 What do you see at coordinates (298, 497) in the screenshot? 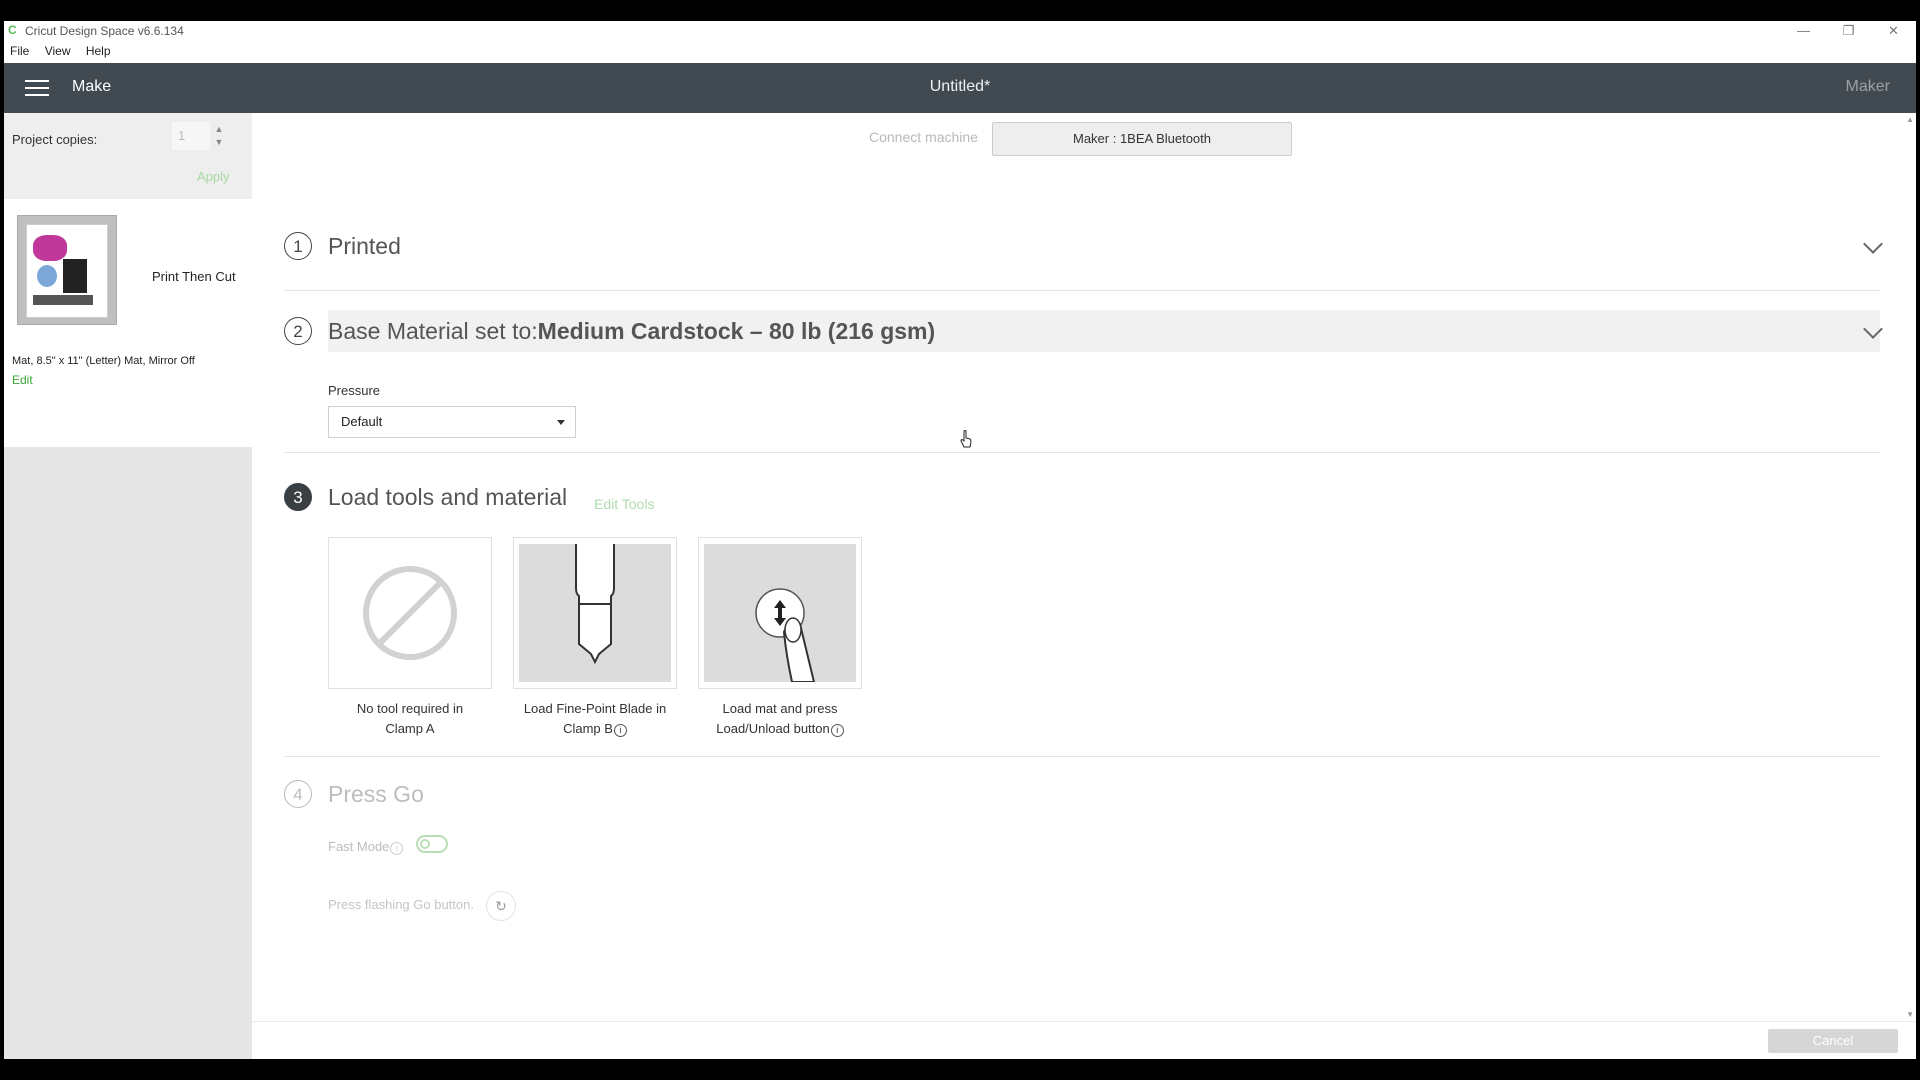
I see `step-3-number: 3` at bounding box center [298, 497].